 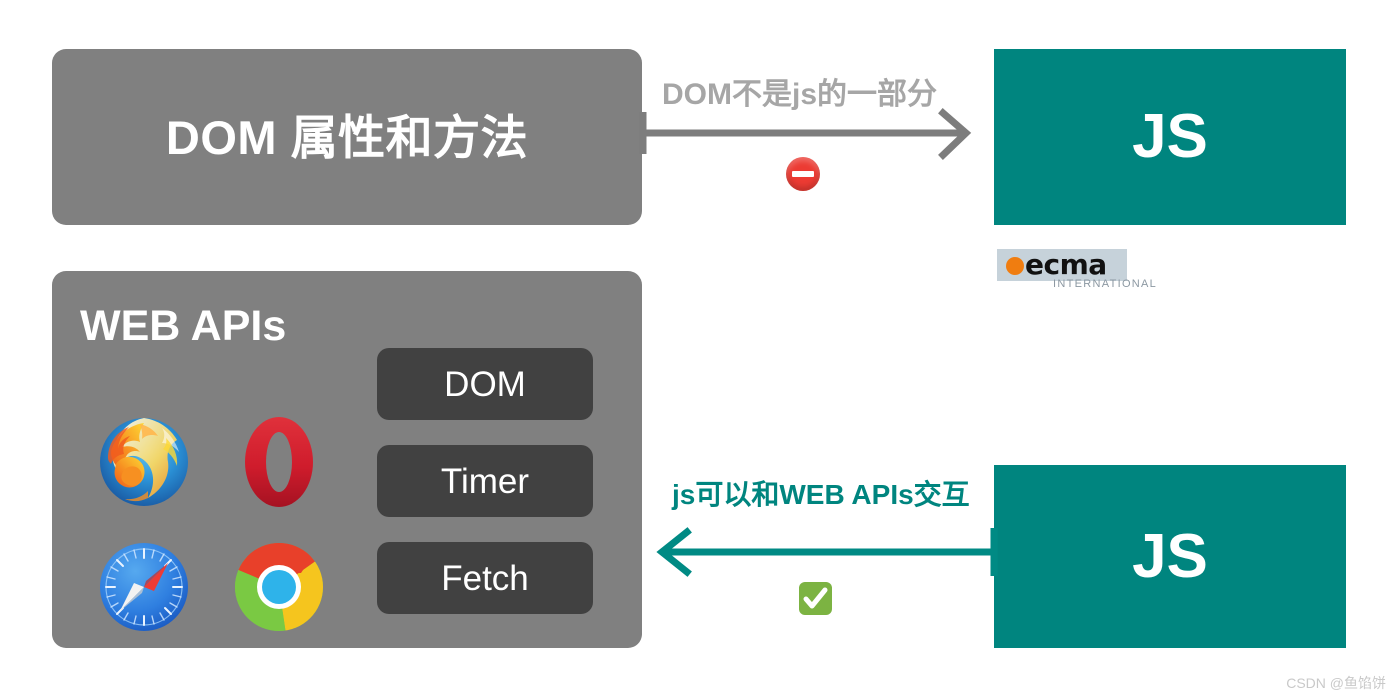 I want to click on api-pill-dom: DOM, so click(x=485, y=384).